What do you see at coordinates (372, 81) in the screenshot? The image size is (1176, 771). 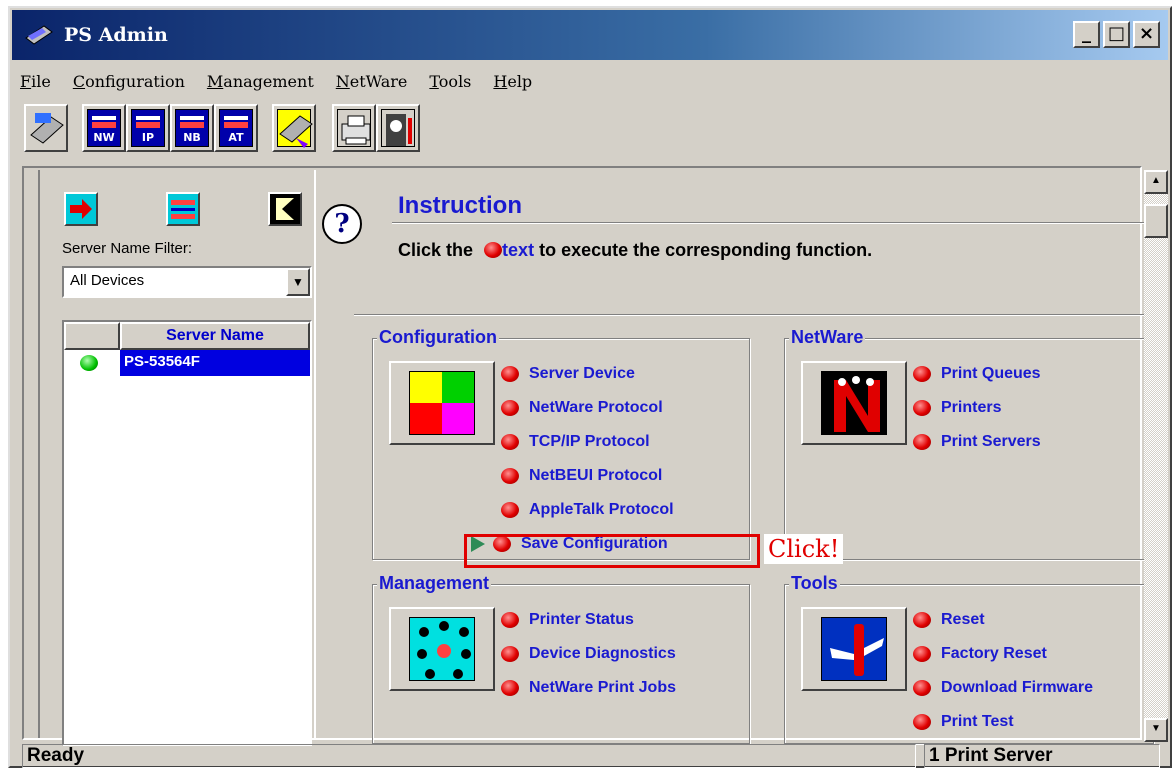 I see `menu-netware: NetWare` at bounding box center [372, 81].